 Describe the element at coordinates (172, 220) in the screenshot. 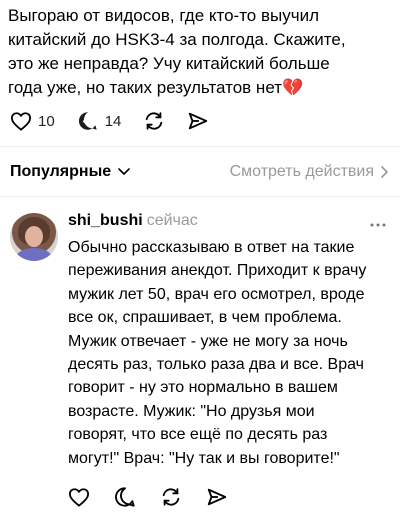

I see `comment-time: сейчас` at that location.